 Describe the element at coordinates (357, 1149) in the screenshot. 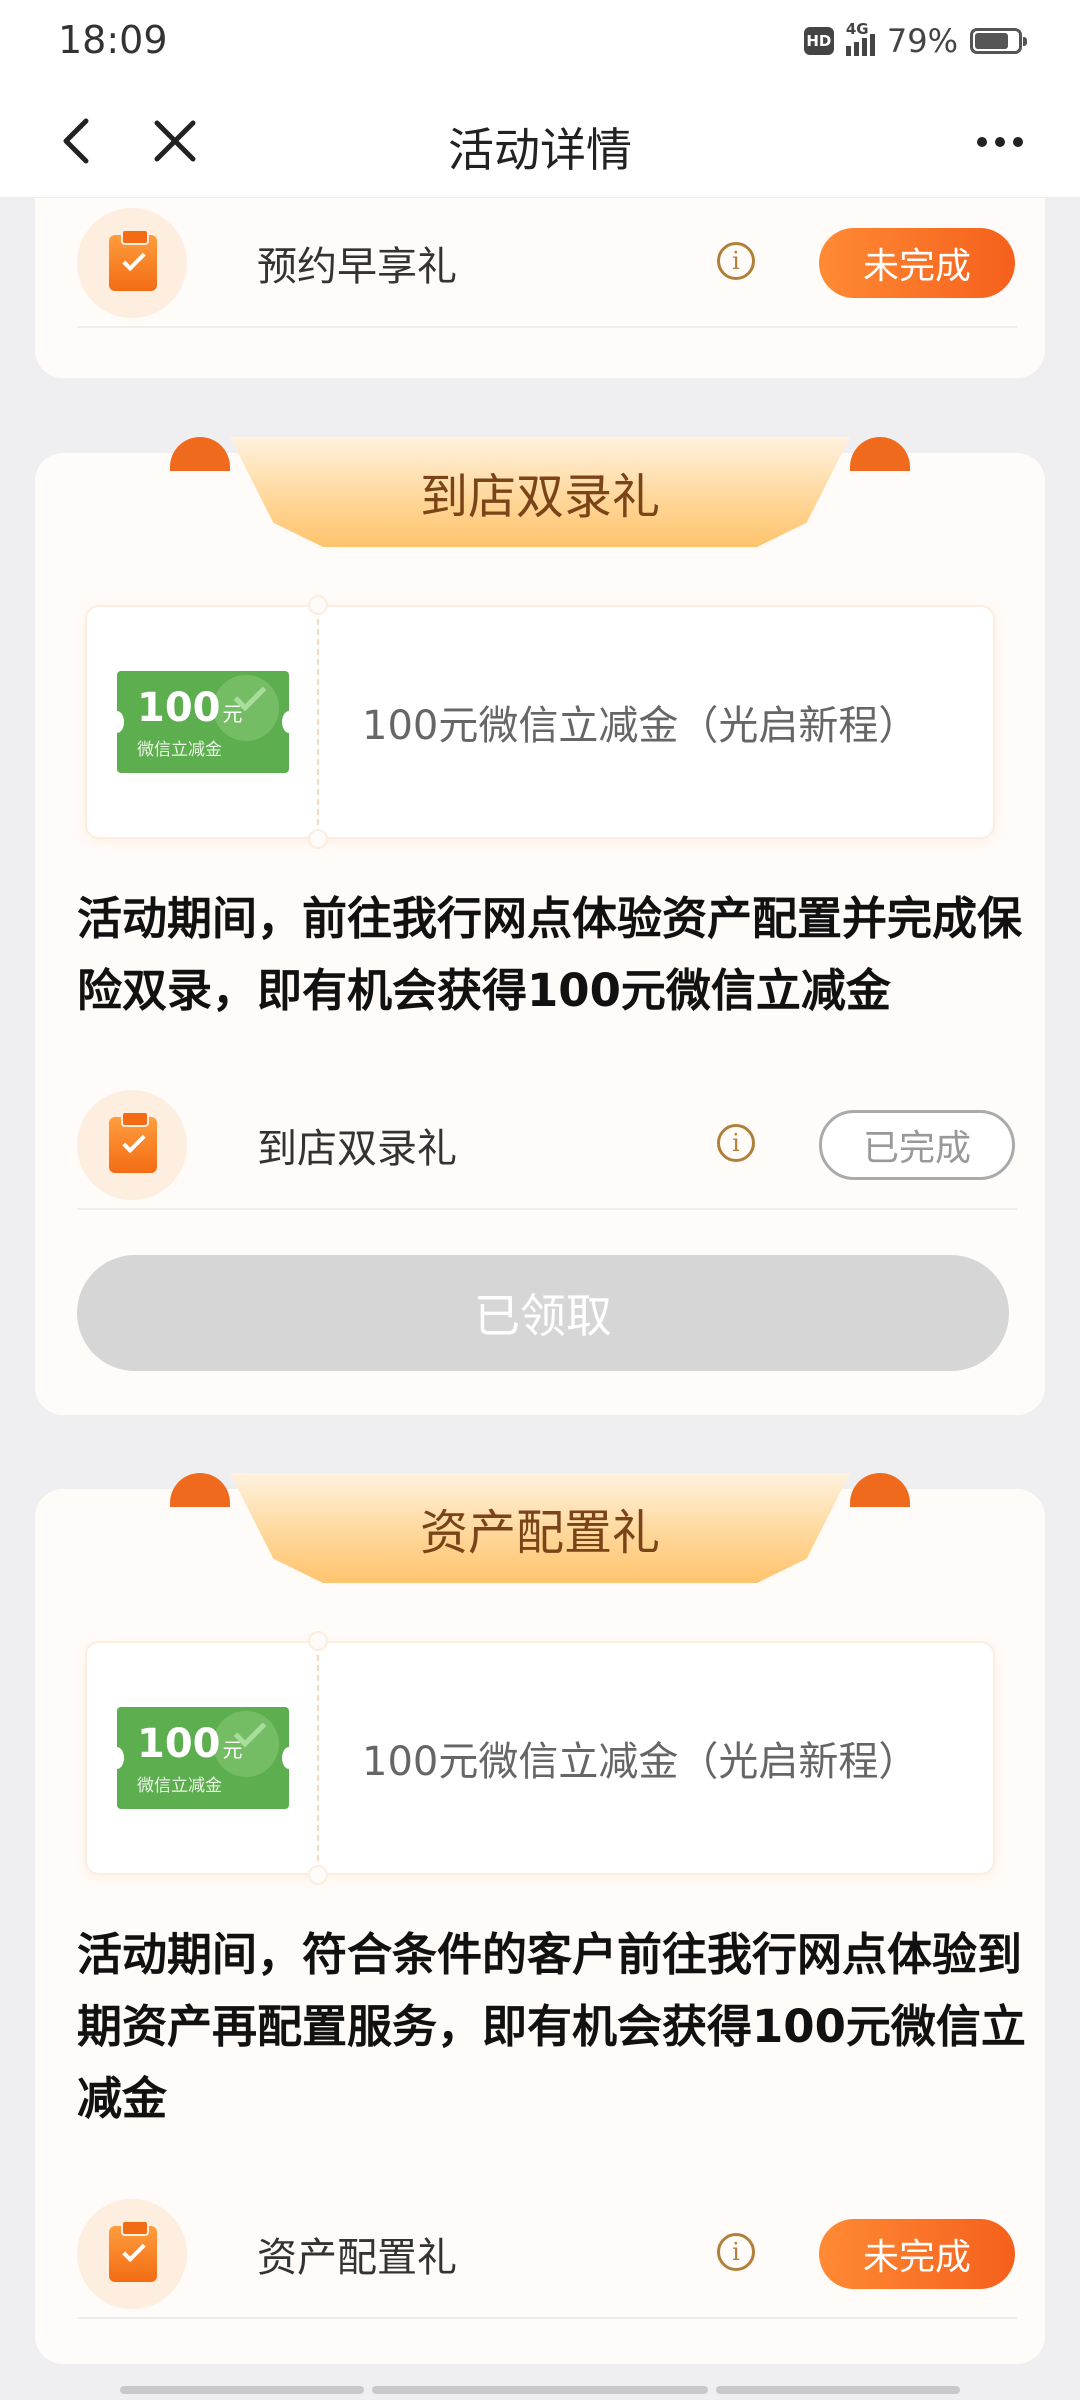

I see `task-label: 到店双录礼` at that location.